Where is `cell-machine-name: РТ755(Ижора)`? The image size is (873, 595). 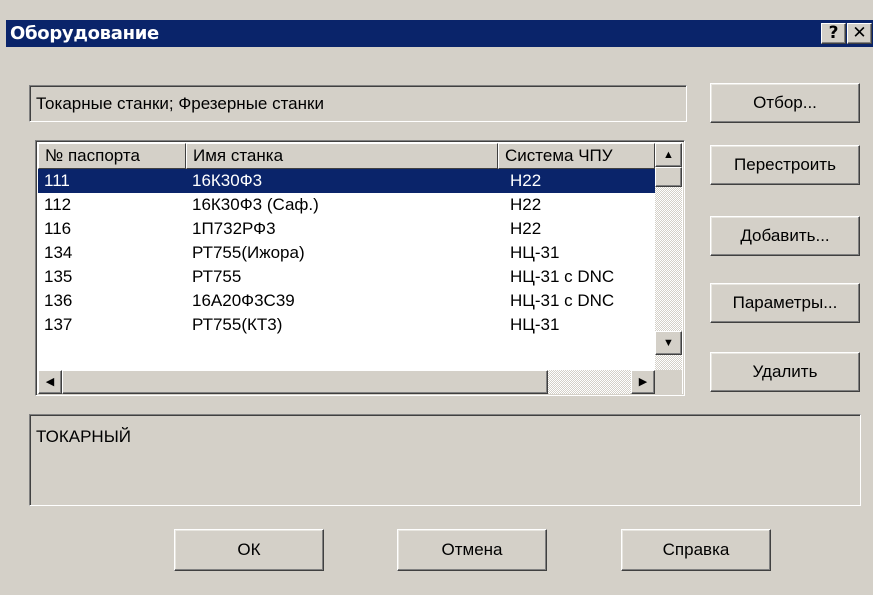 cell-machine-name: РТ755(Ижора) is located at coordinates (248, 252).